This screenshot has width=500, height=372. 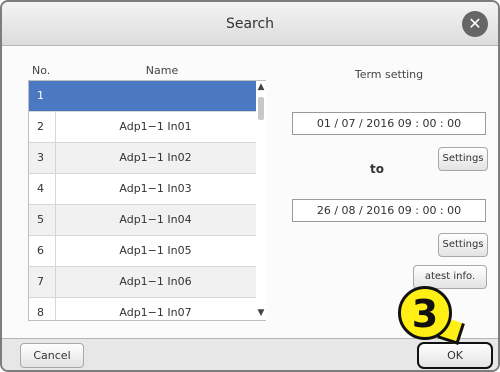 What do you see at coordinates (261, 200) in the screenshot?
I see `list-scrollbar: ▲ ▼` at bounding box center [261, 200].